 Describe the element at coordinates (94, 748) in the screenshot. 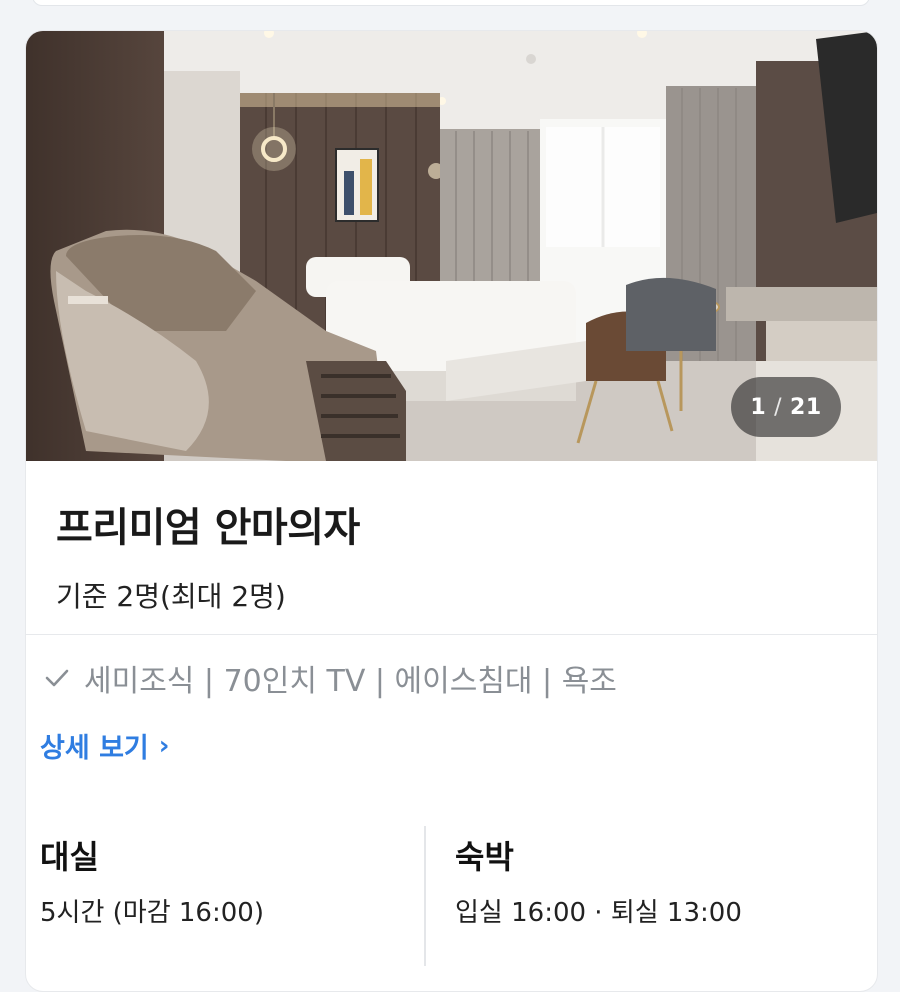

I see `view-details-label: 상세 보기` at that location.